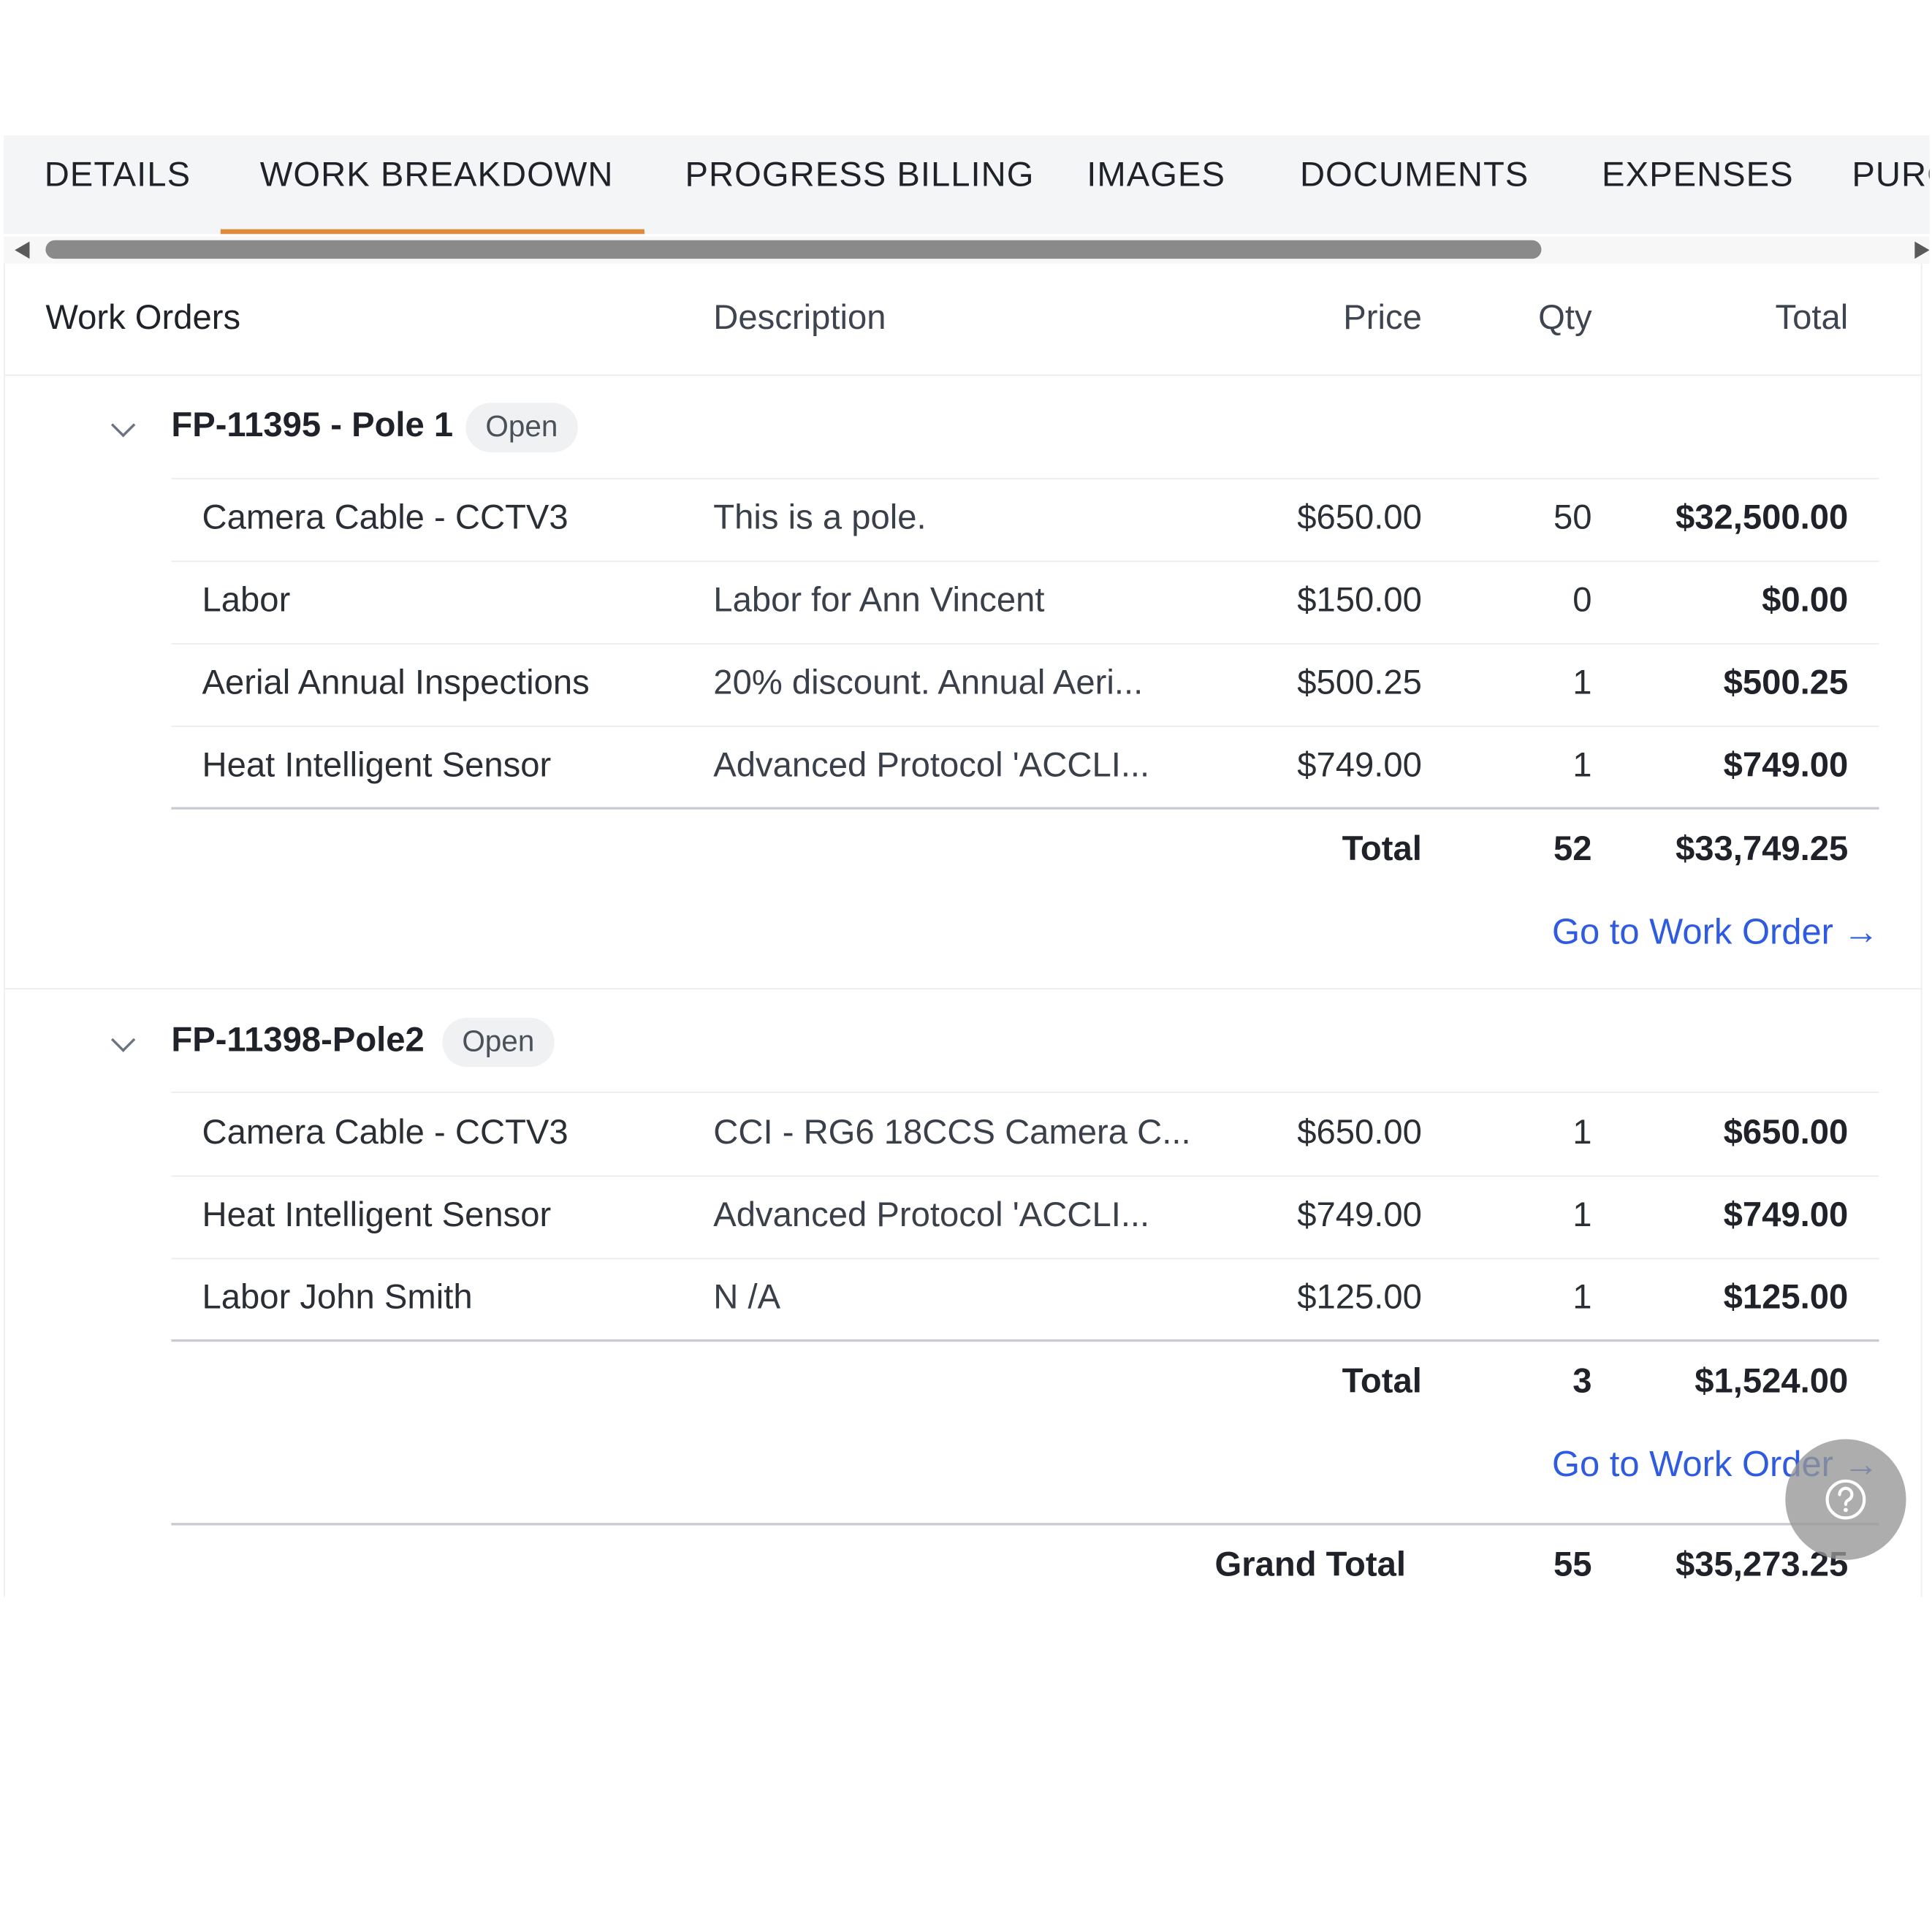 The image size is (1932, 1932). Describe the element at coordinates (1359, 1296) in the screenshot. I see `item-price: $125.00` at that location.